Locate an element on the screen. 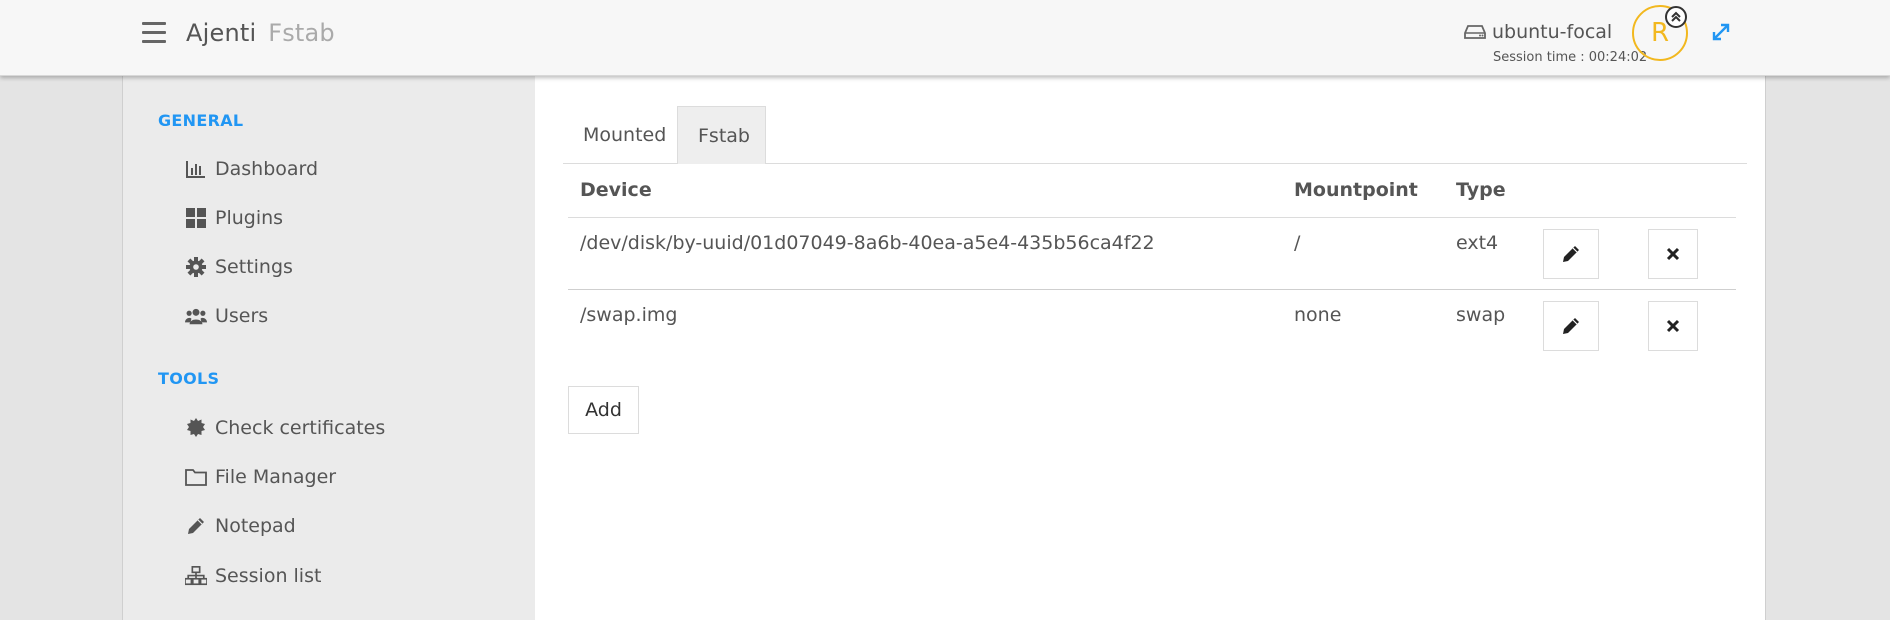 The height and width of the screenshot is (620, 1890). mountpoint-cell: / is located at coordinates (1363, 253).